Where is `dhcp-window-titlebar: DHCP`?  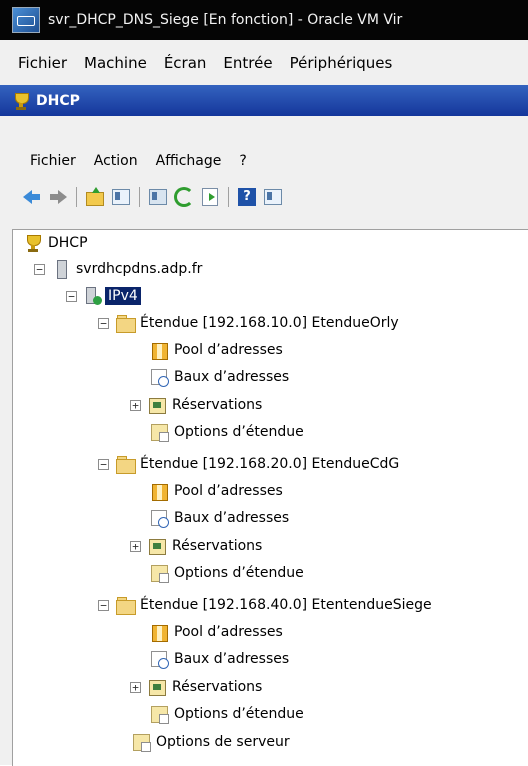 dhcp-window-titlebar: DHCP is located at coordinates (264, 100).